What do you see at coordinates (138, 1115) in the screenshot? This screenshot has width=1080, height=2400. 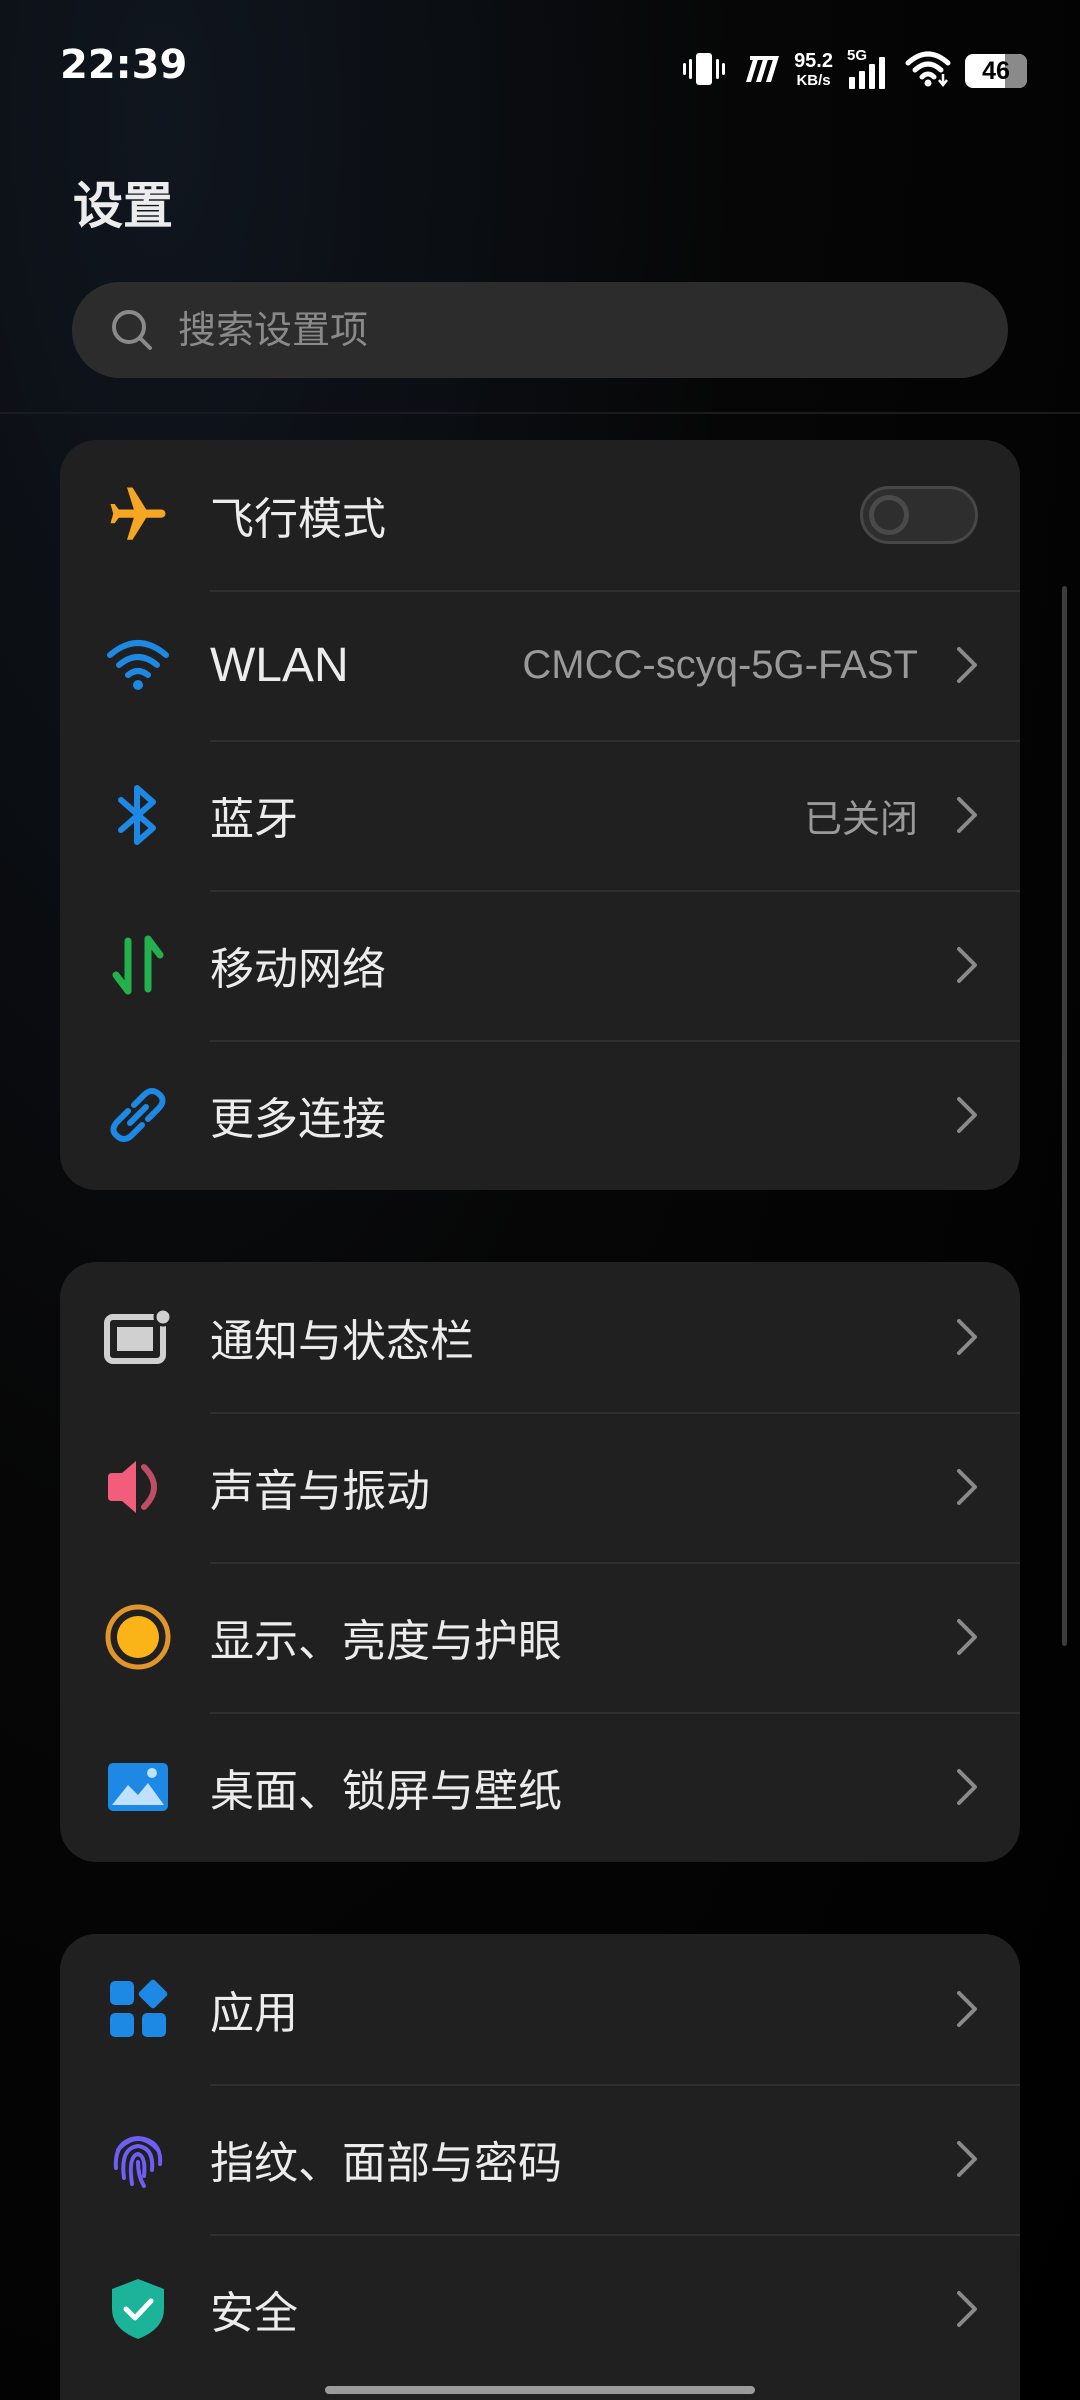 I see `link-icon` at bounding box center [138, 1115].